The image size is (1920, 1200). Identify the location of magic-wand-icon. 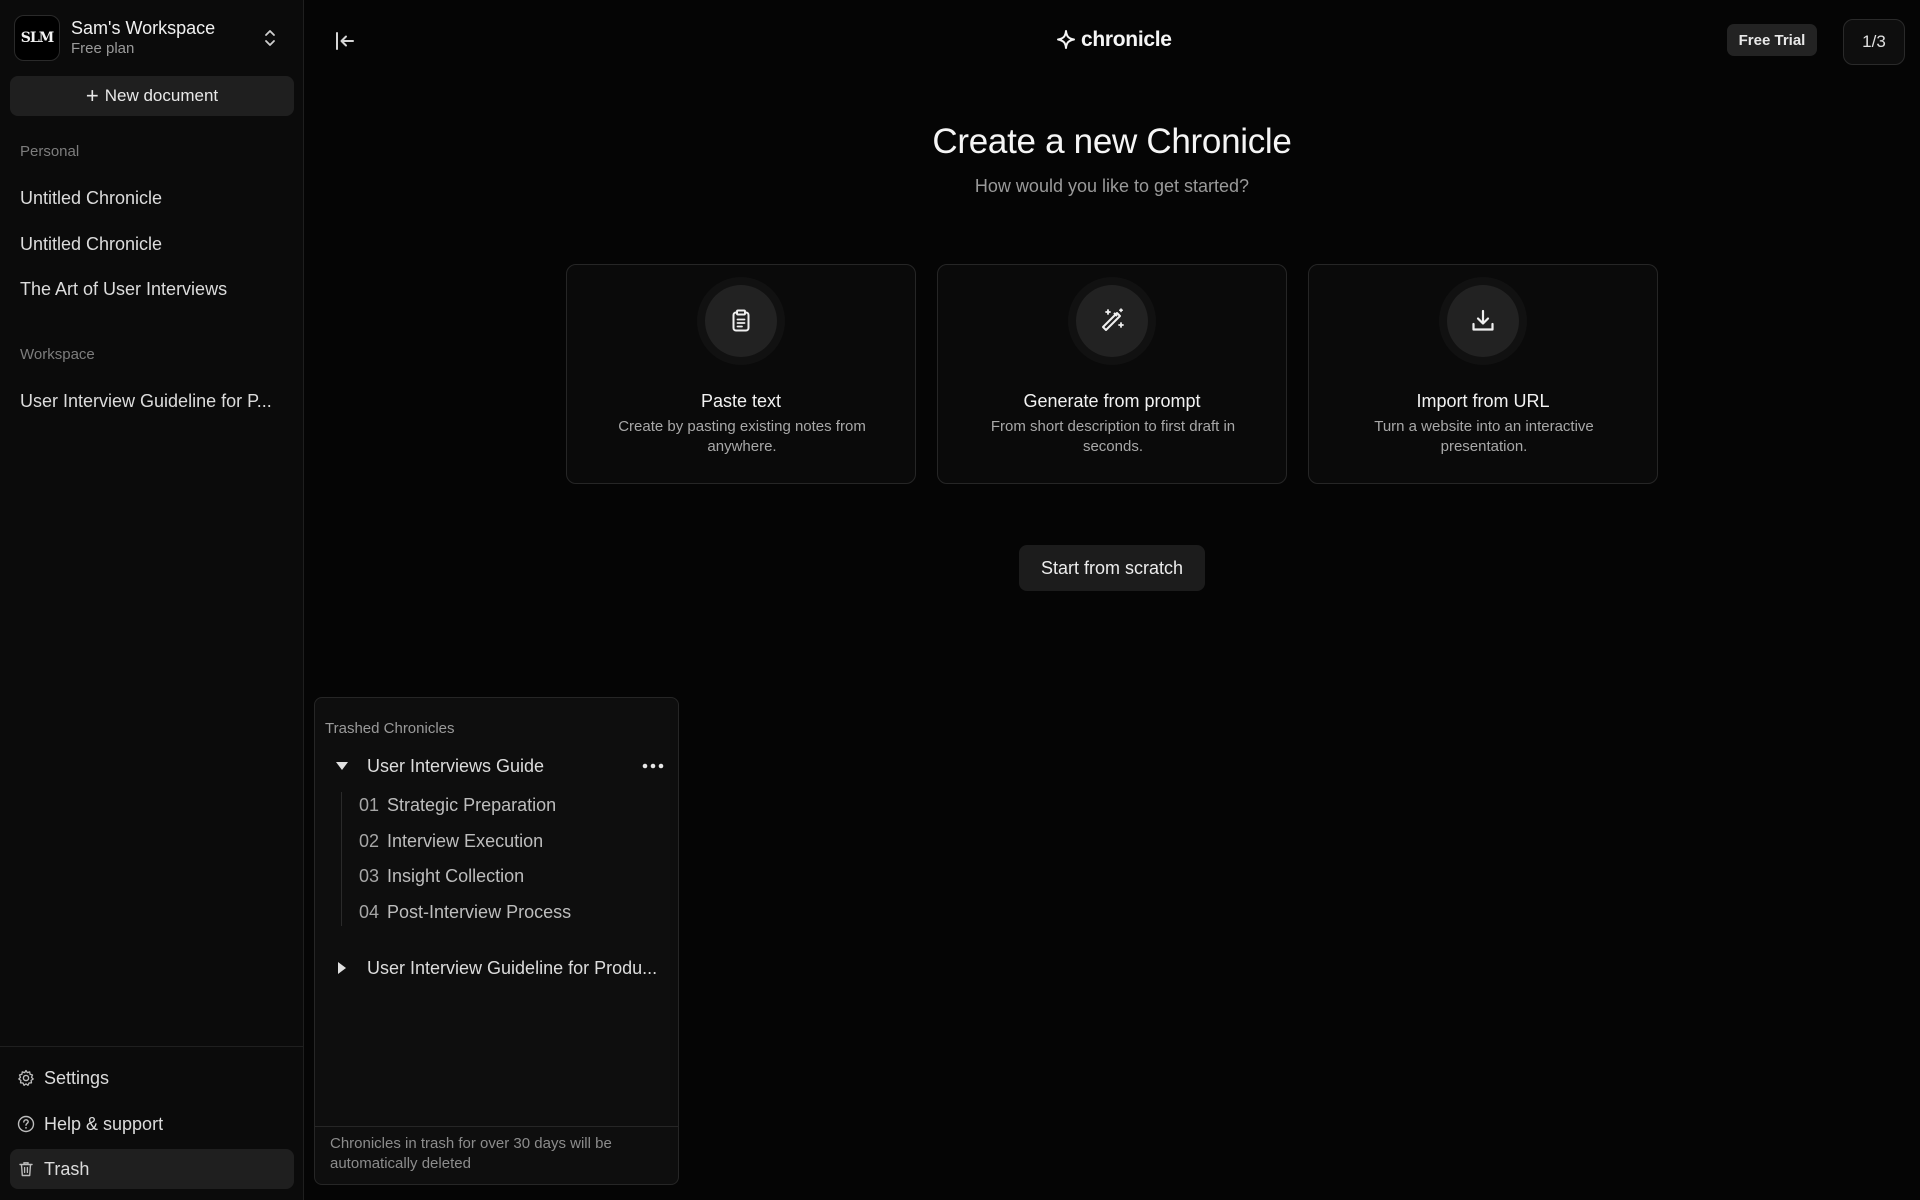
(1113, 319).